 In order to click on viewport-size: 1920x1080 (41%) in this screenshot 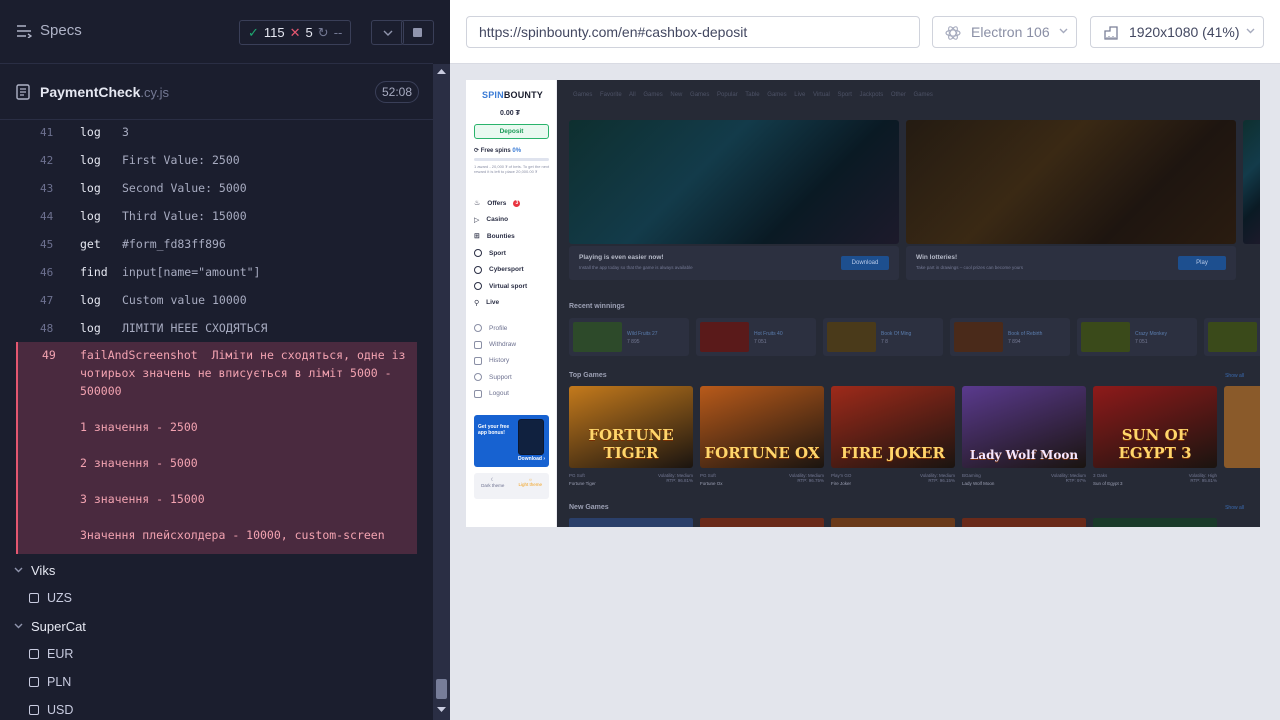, I will do `click(1184, 32)`.